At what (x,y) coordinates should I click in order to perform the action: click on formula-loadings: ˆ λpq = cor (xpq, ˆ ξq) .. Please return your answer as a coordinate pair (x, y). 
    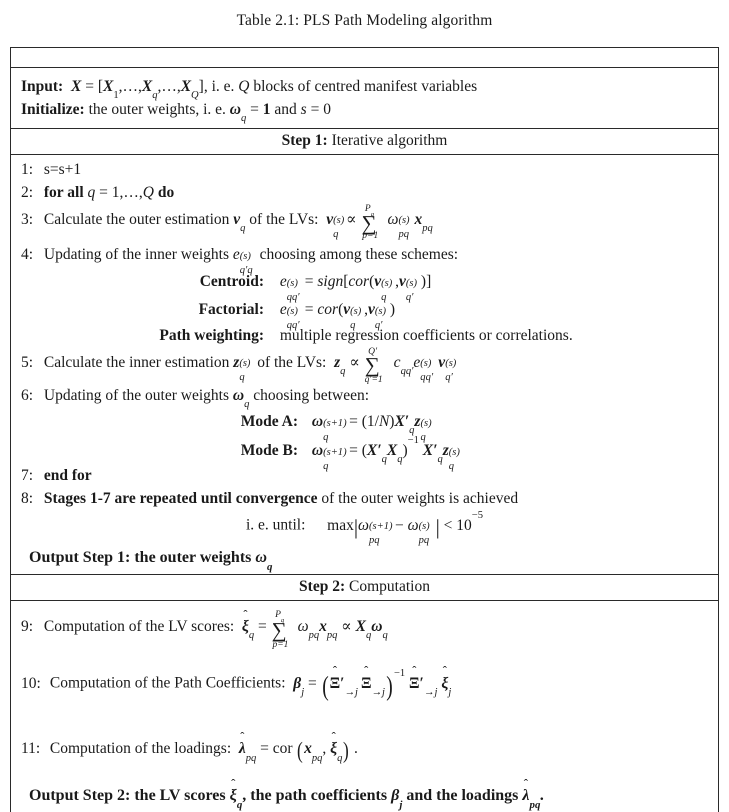
    Looking at the image, I should click on (298, 746).